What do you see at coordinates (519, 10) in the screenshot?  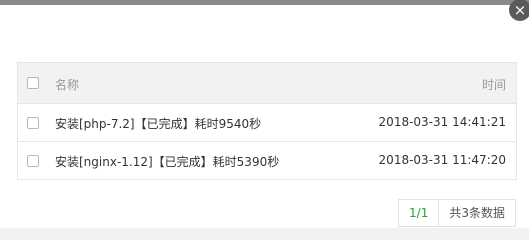 I see `close-icon: ×` at bounding box center [519, 10].